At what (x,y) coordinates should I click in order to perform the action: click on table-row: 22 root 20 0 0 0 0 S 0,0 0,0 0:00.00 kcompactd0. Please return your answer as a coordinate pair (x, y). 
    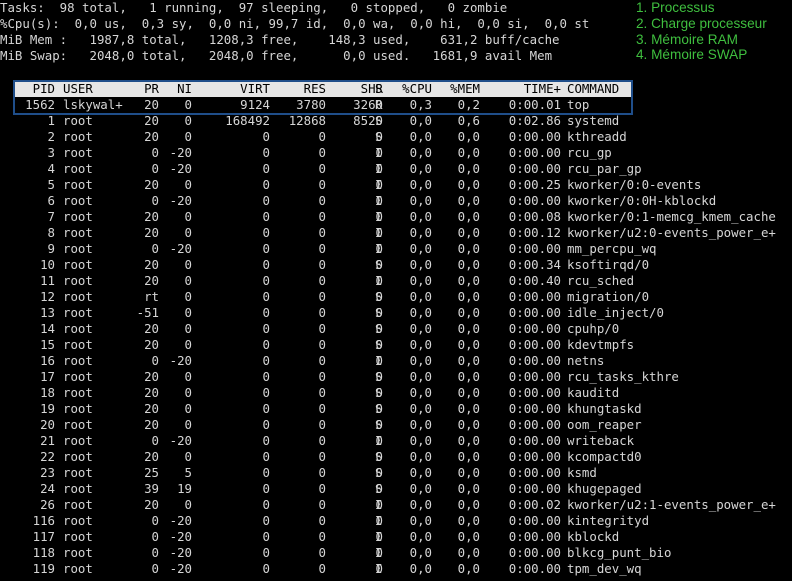
    Looking at the image, I should click on (396, 457).